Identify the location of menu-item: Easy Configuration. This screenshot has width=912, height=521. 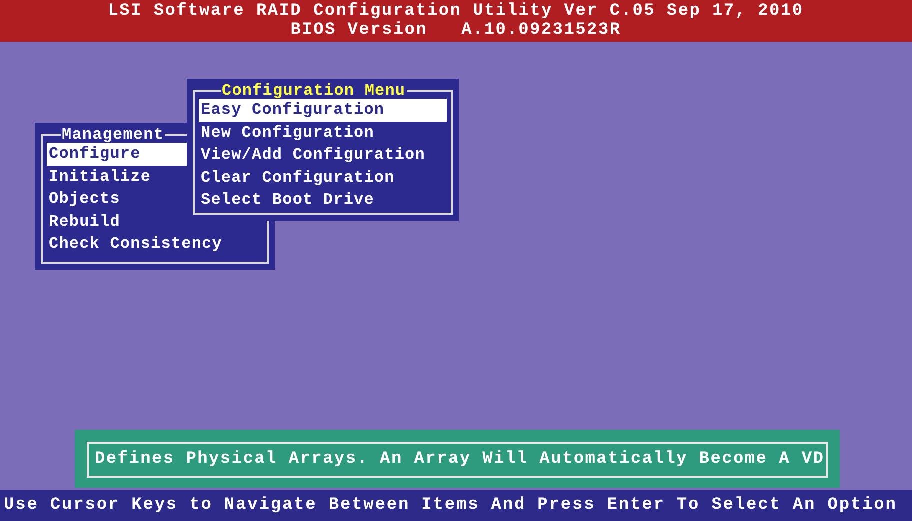
(323, 110).